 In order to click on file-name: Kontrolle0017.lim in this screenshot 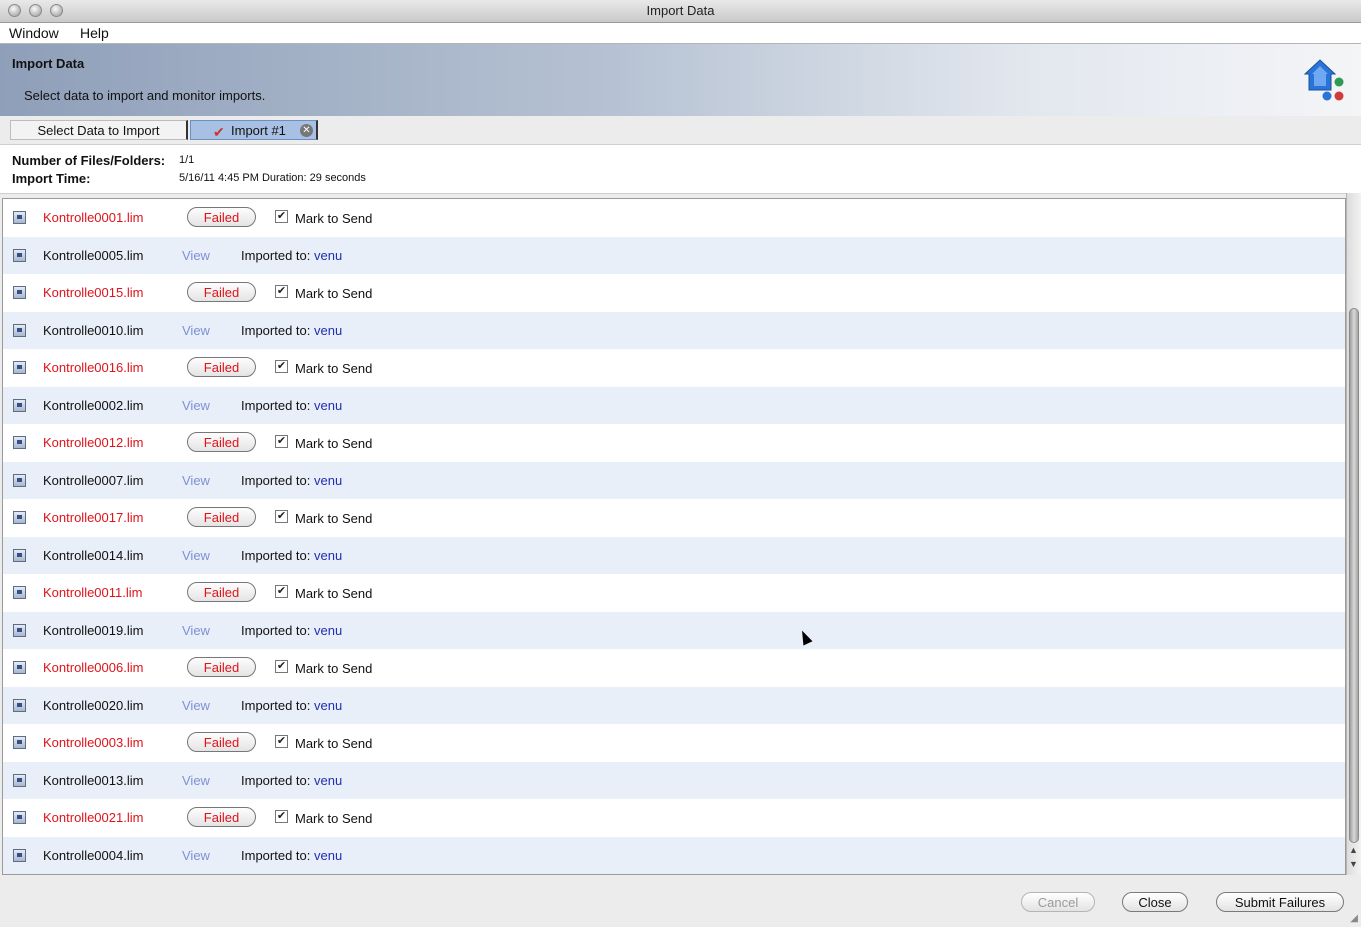, I will do `click(93, 517)`.